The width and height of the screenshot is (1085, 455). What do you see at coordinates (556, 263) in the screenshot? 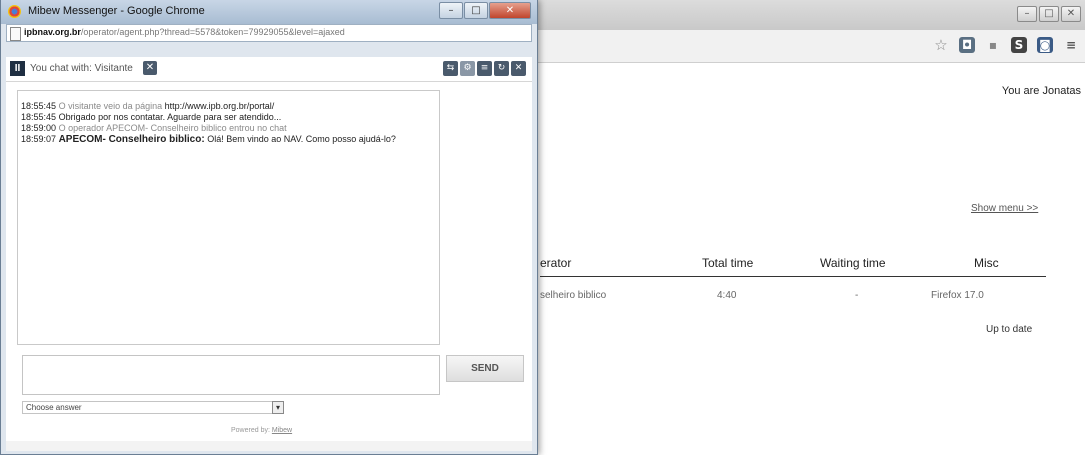
I see `column-header-operator: erator` at bounding box center [556, 263].